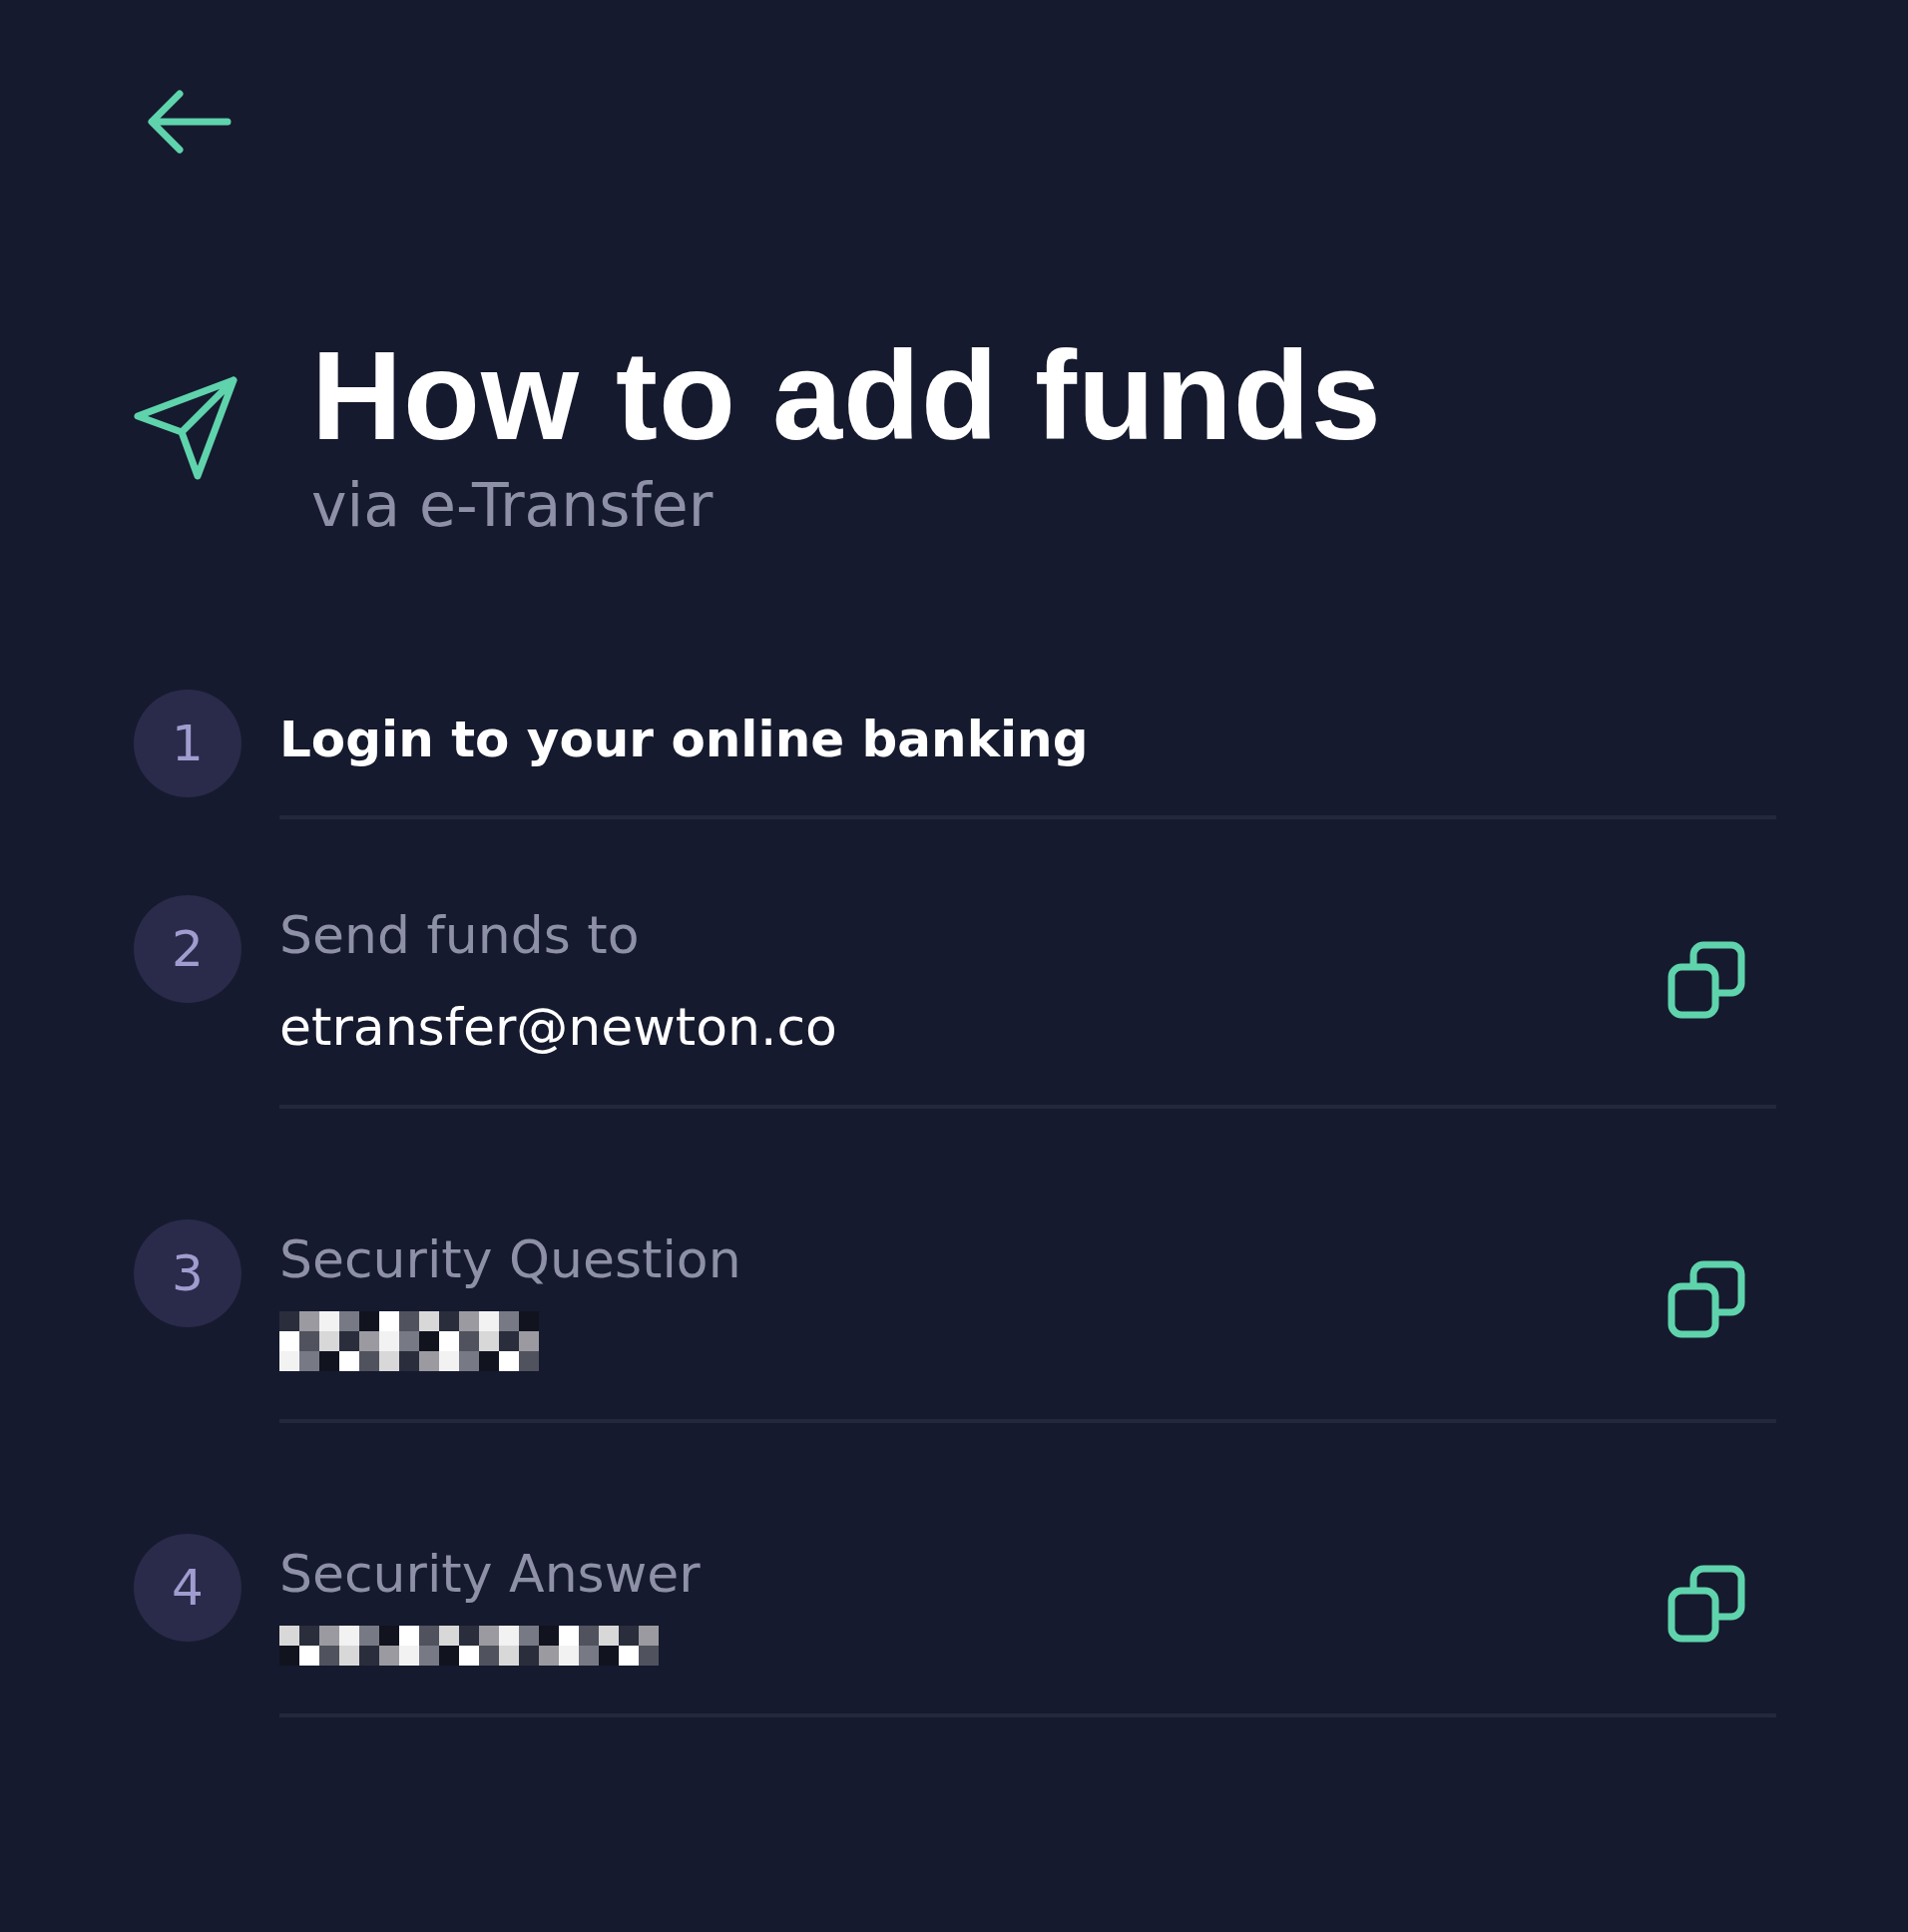 Image resolution: width=1908 pixels, height=1932 pixels. I want to click on step-label: Security Answer, so click(490, 1574).